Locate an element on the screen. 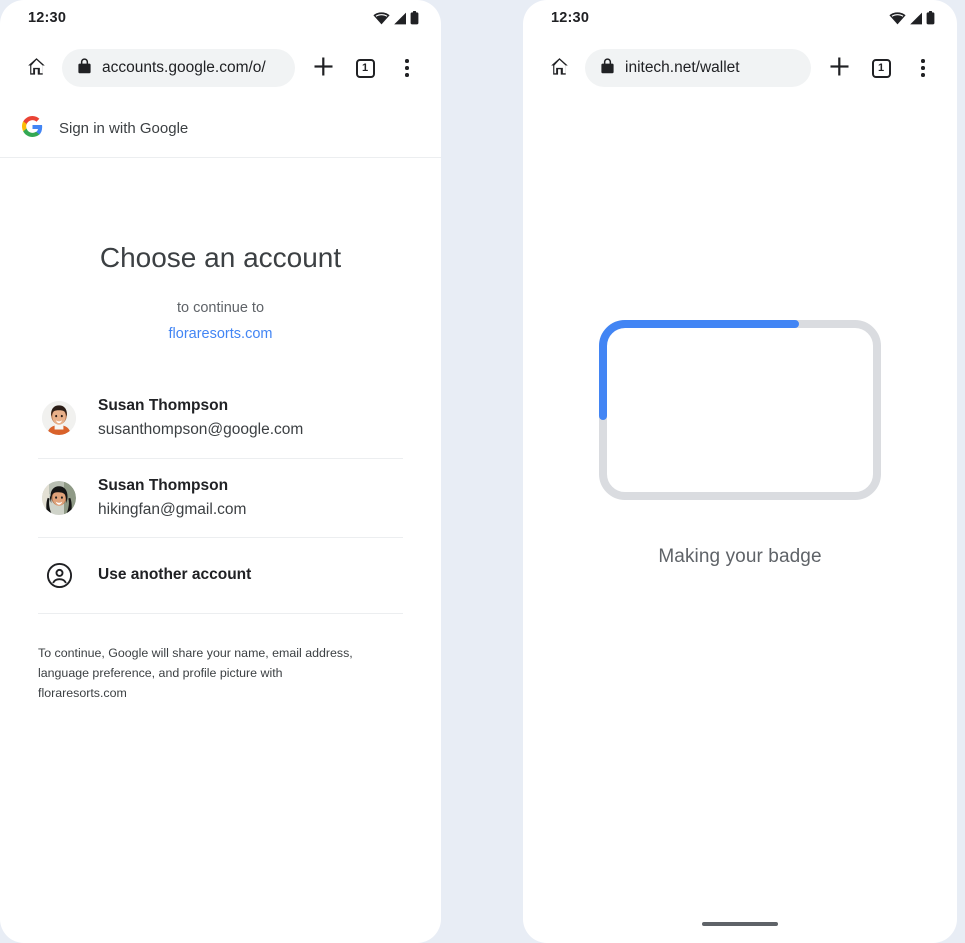 The width and height of the screenshot is (965, 943). browser-toolbar-left: accounts.google.com/o/ 1 is located at coordinates (220, 68).